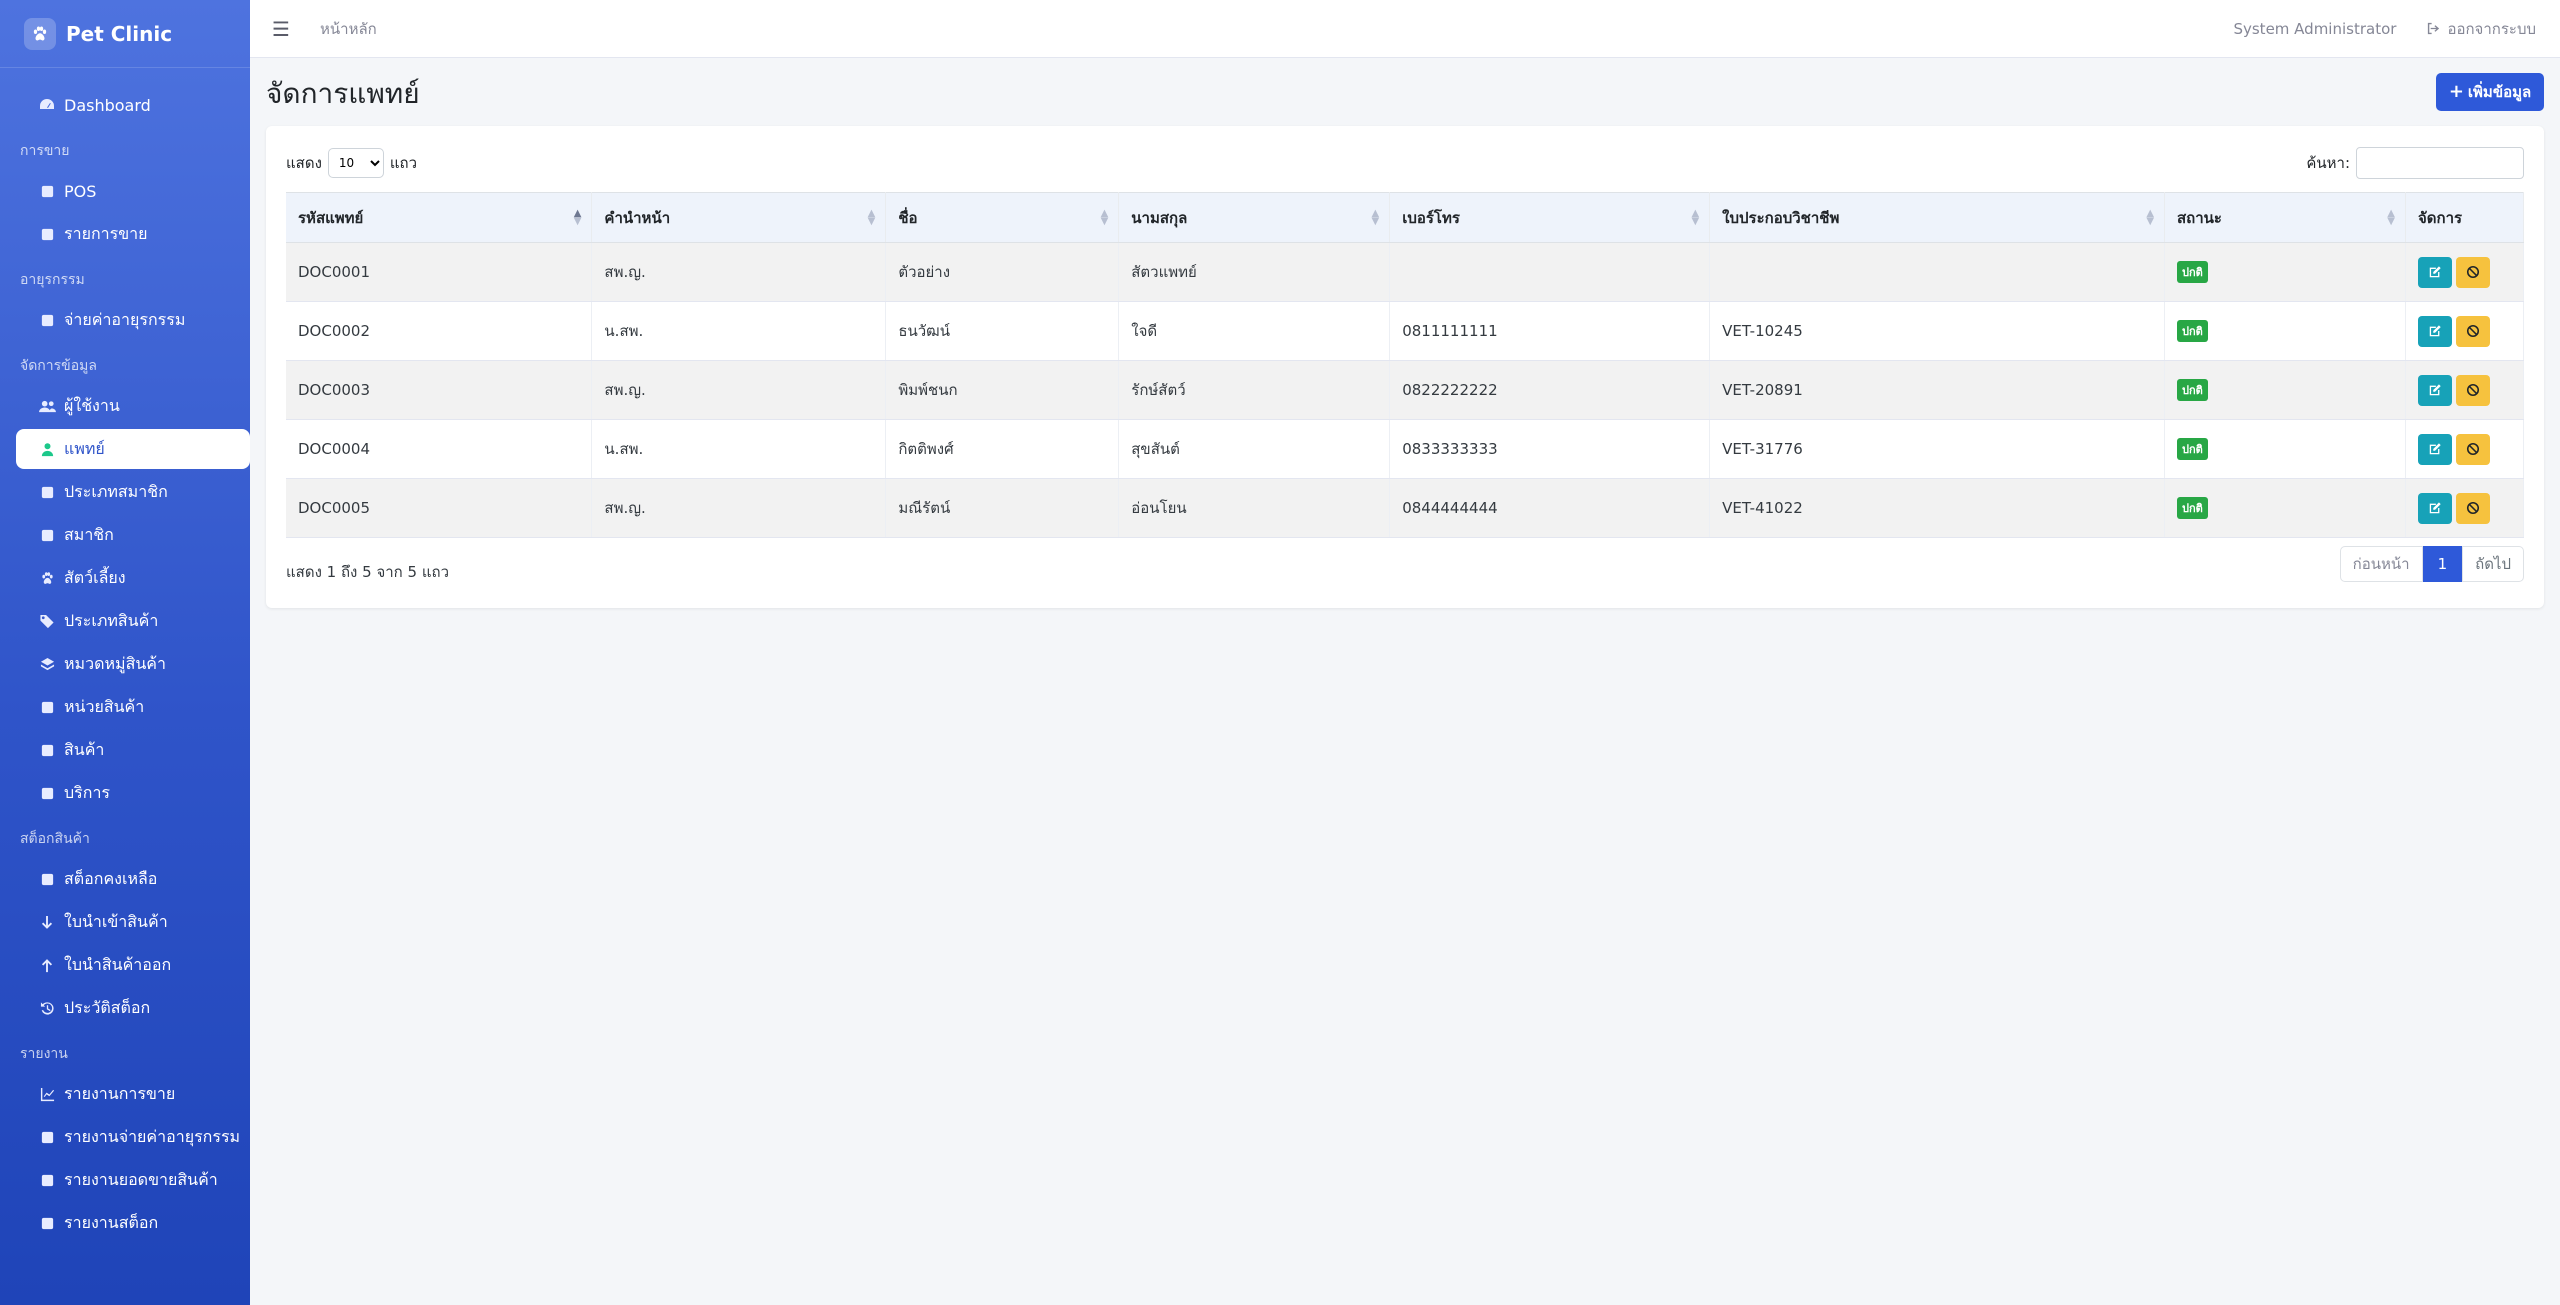 Image resolution: width=2560 pixels, height=1305 pixels. Describe the element at coordinates (2456, 91) in the screenshot. I see `plus-icon: +` at that location.